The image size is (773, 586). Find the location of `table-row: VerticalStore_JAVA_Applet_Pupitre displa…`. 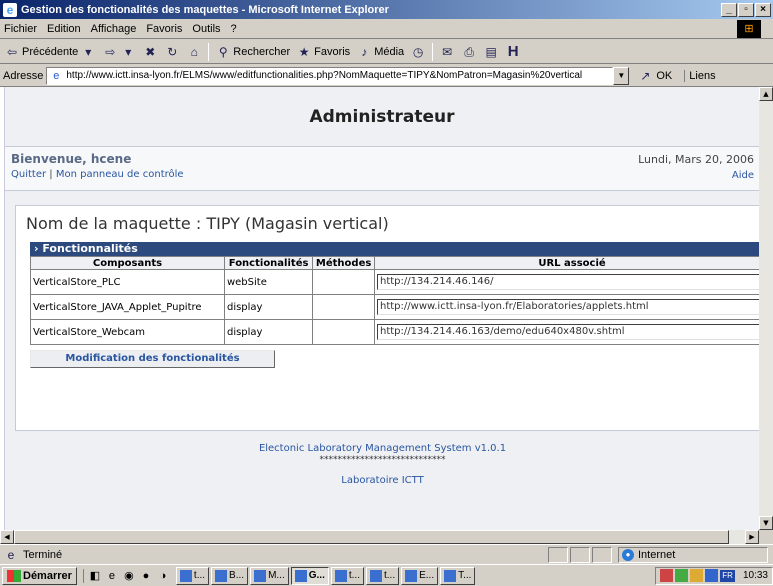

table-row: VerticalStore_JAVA_Applet_Pupitre displa… is located at coordinates (394, 307).